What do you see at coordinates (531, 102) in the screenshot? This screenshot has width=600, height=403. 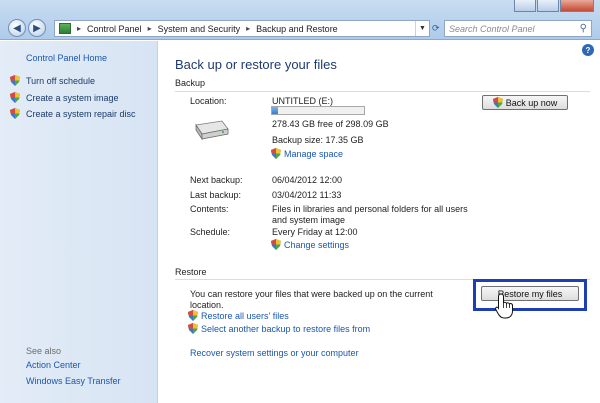 I see `back-up-now-label: Back up now` at bounding box center [531, 102].